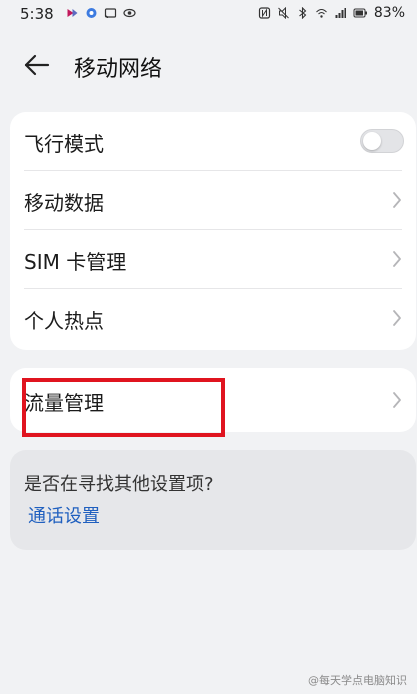 The width and height of the screenshot is (417, 694). I want to click on status-time: 5:38, so click(37, 14).